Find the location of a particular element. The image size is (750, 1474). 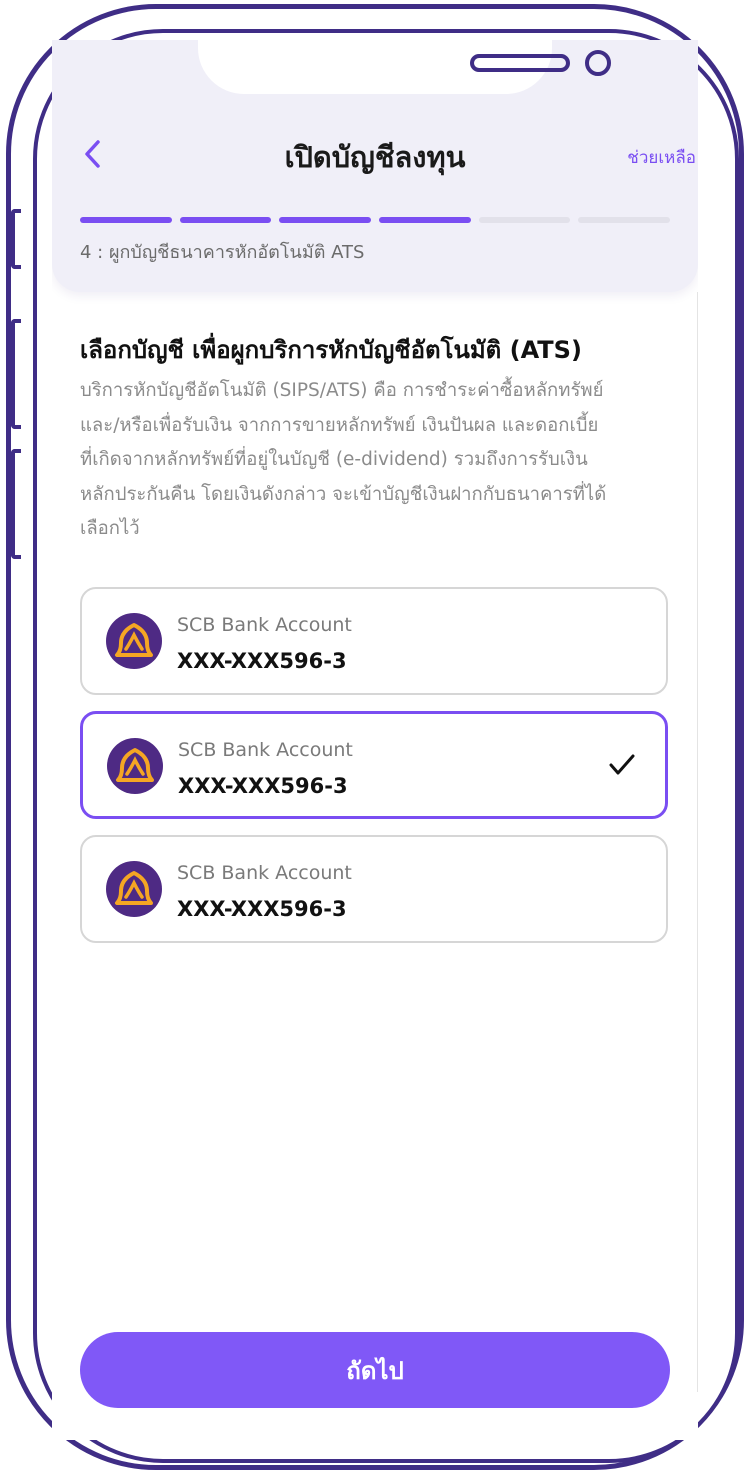

page-title: เปิดบัญชีลงทุน is located at coordinates (375, 157).